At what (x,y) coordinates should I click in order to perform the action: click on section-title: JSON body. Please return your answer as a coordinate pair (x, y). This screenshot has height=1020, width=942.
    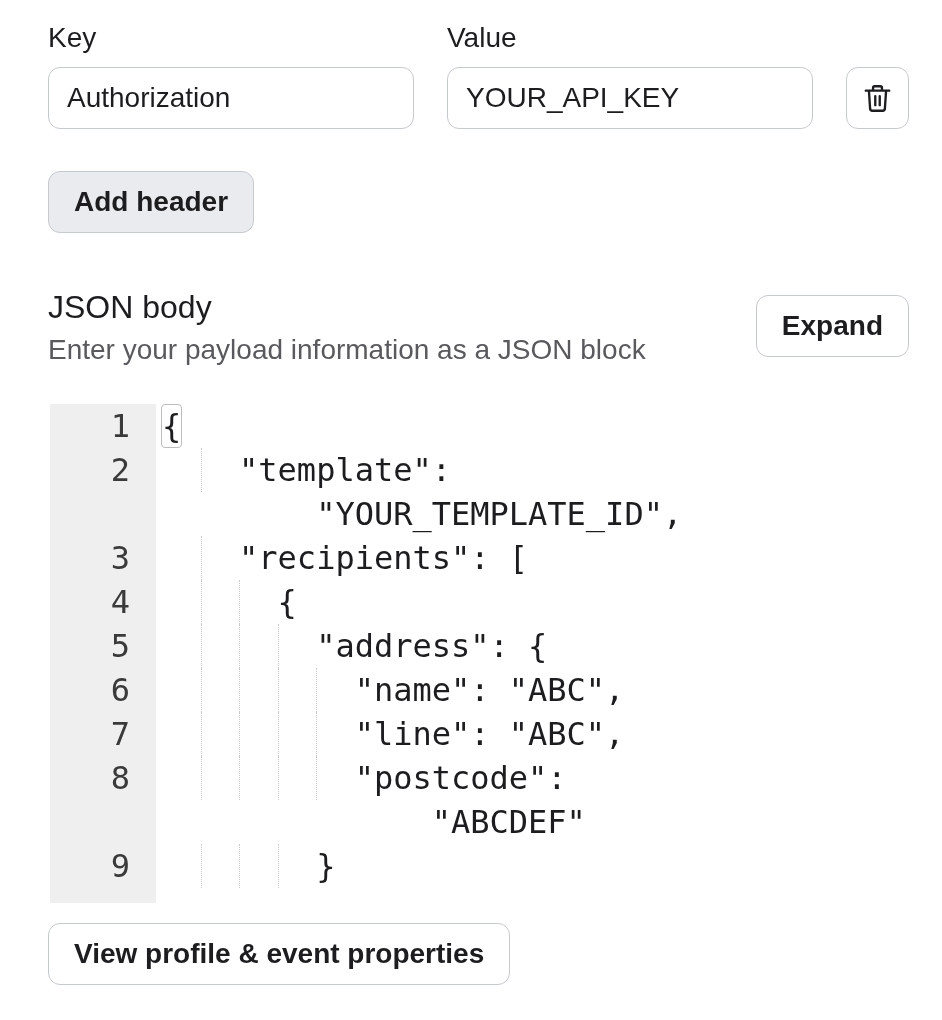
    Looking at the image, I should click on (130, 307).